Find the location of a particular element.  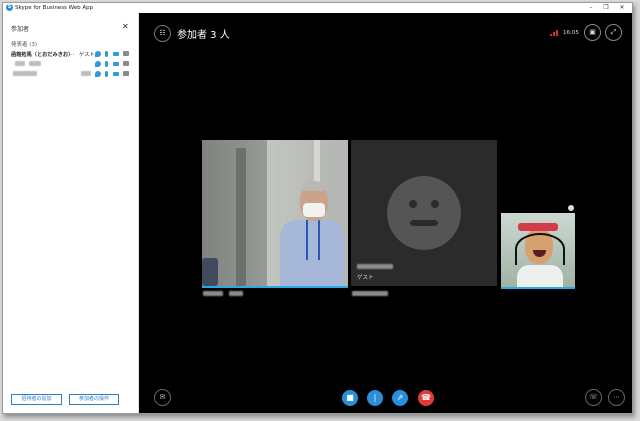

participant-avatar-tile: ゲスト is located at coordinates (424, 213).